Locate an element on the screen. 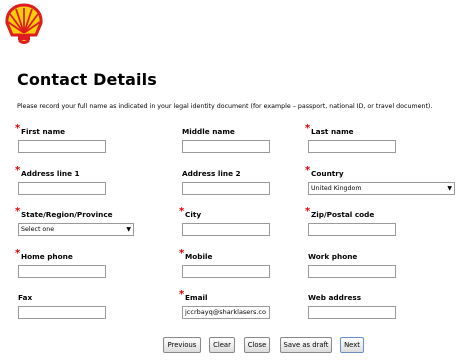 The image size is (474, 361). first-name-label: First name is located at coordinates (43, 131).